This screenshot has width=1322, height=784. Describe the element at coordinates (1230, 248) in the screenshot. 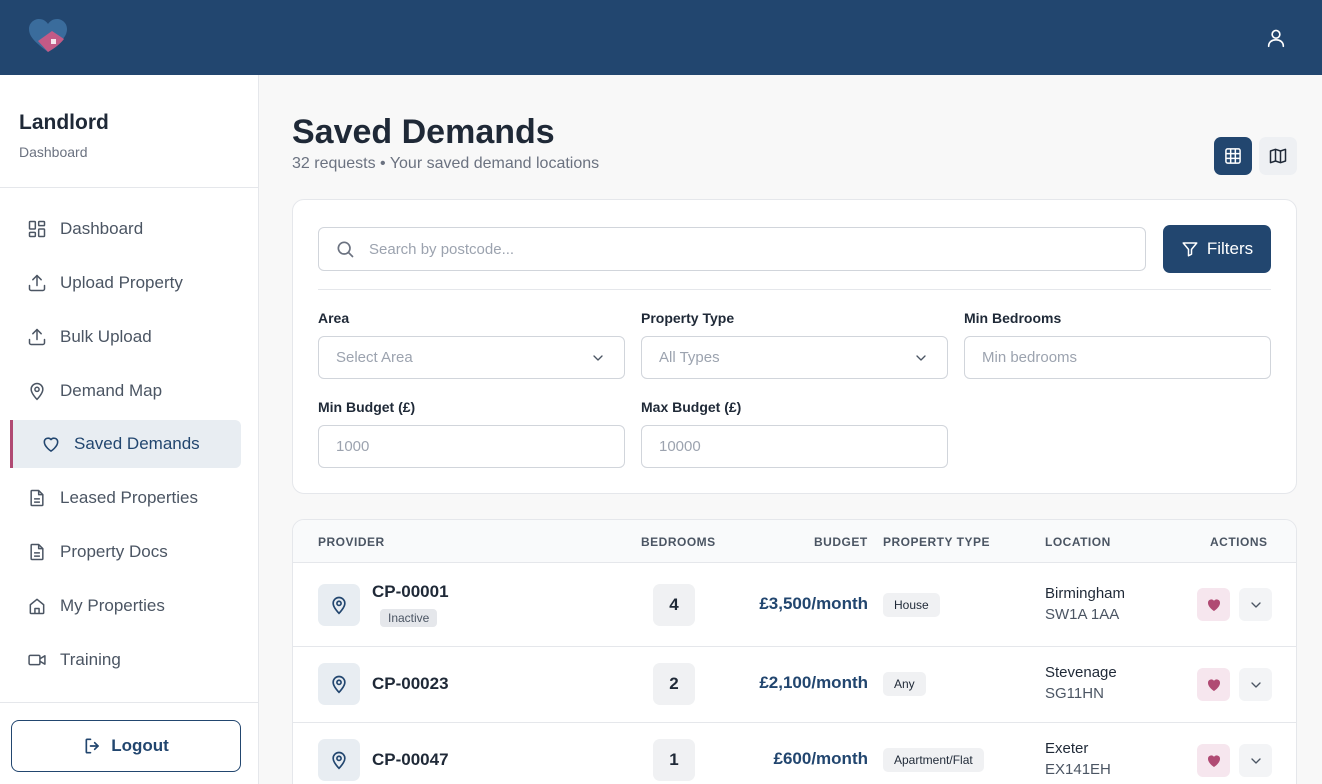

I see `filters-button-label: Filters` at that location.